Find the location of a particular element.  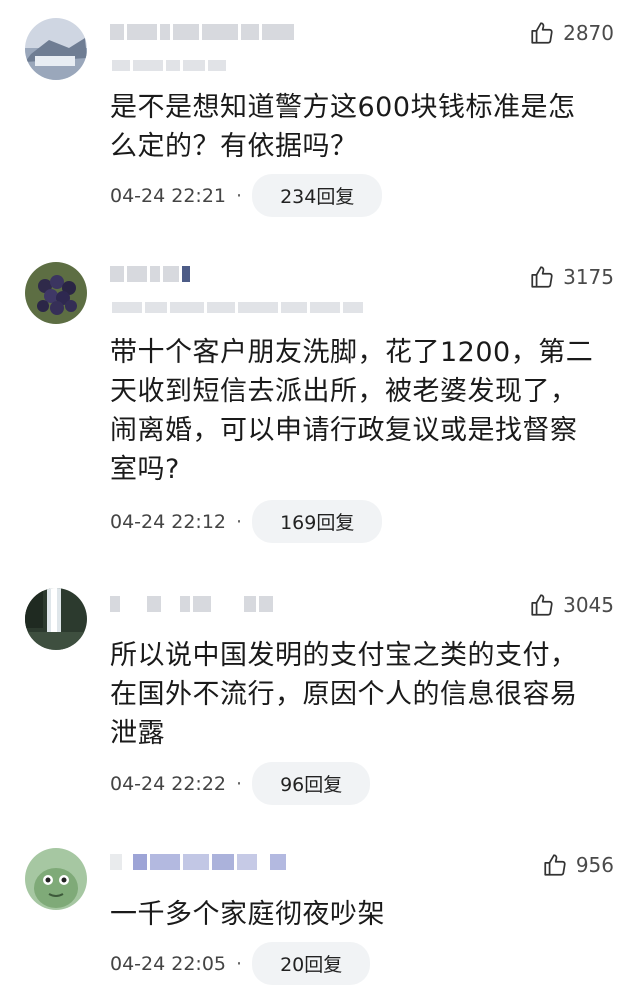

comment-text-line: 泄露 is located at coordinates (137, 733).